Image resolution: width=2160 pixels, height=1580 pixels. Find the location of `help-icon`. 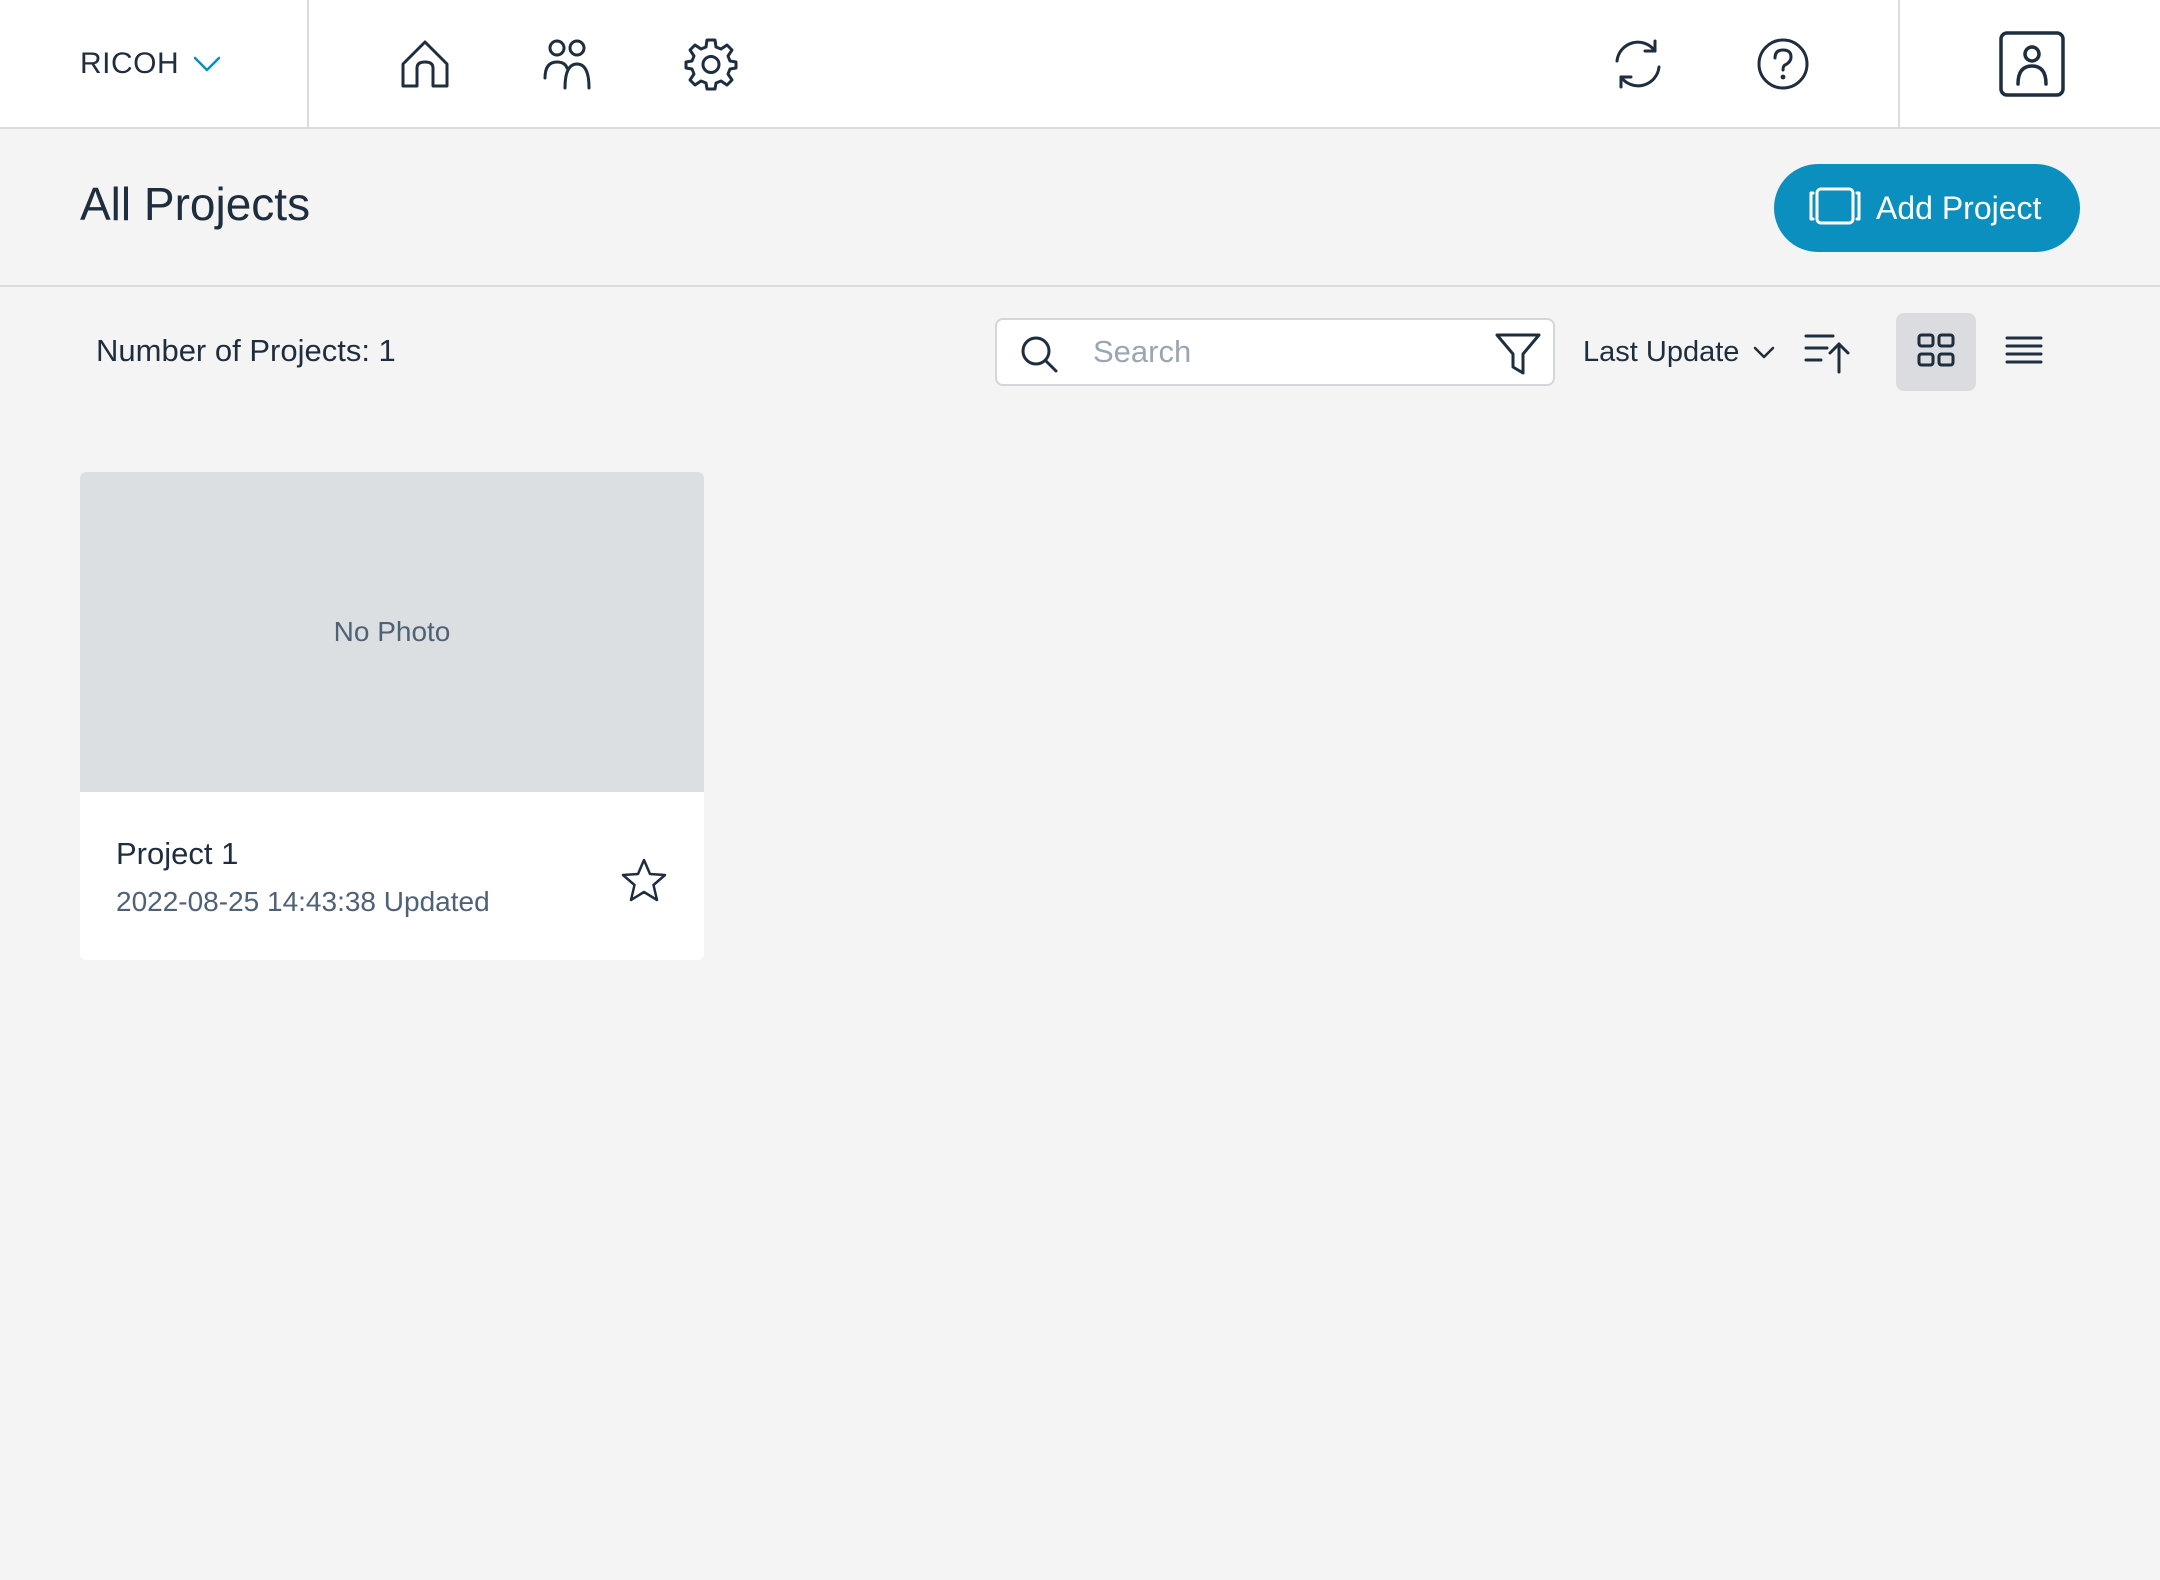

help-icon is located at coordinates (1783, 64).